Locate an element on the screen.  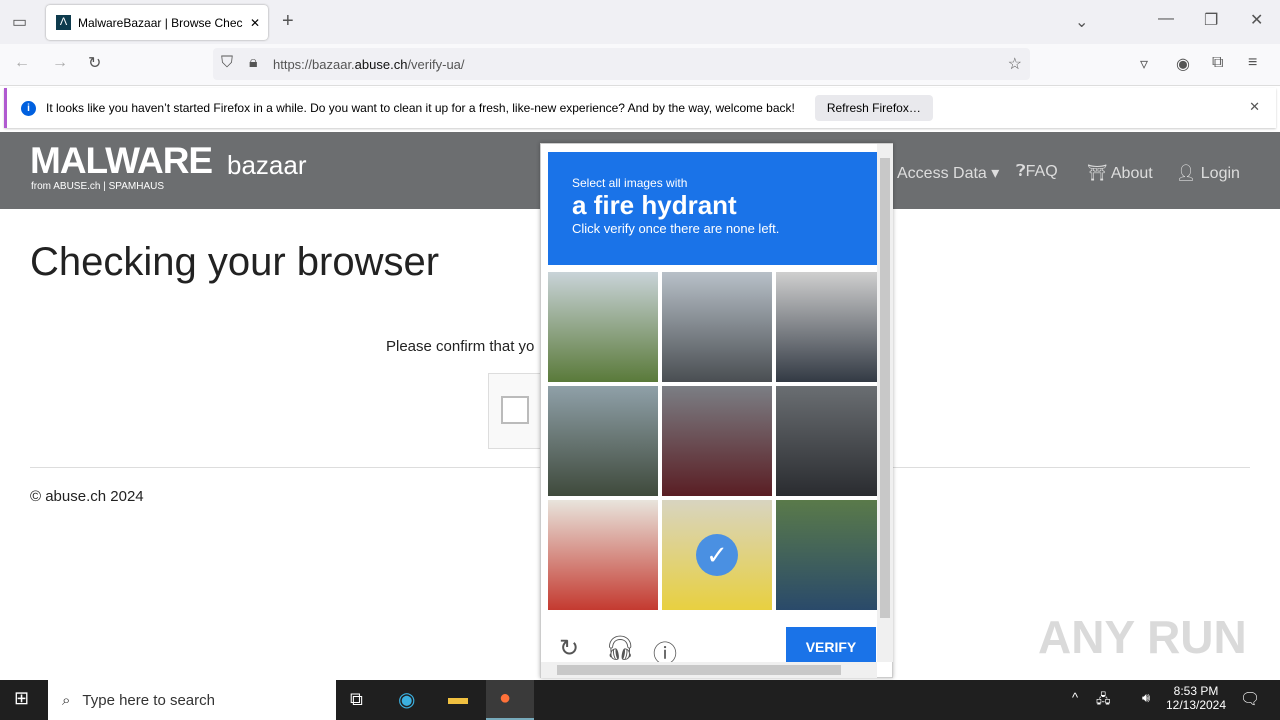
tray-network-icon: 🖧︎ is located at coordinates (1103, 701).